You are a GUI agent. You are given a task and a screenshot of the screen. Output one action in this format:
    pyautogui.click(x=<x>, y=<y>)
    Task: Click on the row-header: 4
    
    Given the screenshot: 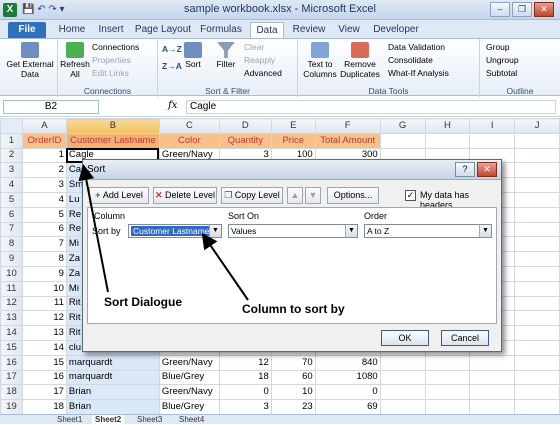 What is the action you would take?
    pyautogui.click(x=11, y=185)
    